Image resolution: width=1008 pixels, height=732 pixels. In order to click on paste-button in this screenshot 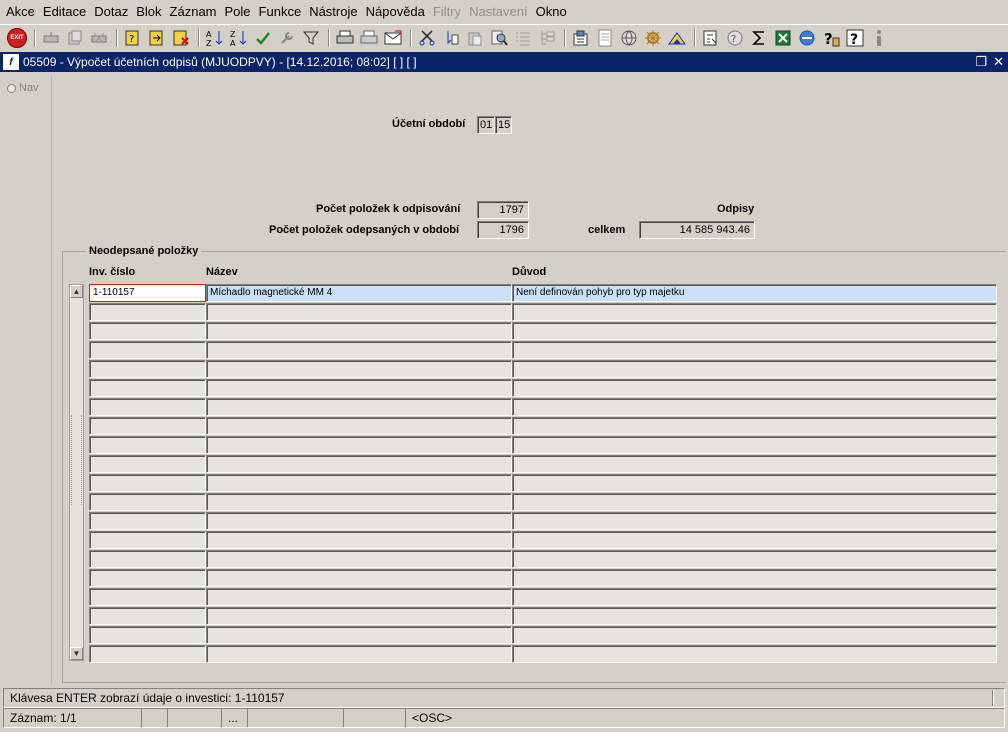, I will do `click(475, 38)`.